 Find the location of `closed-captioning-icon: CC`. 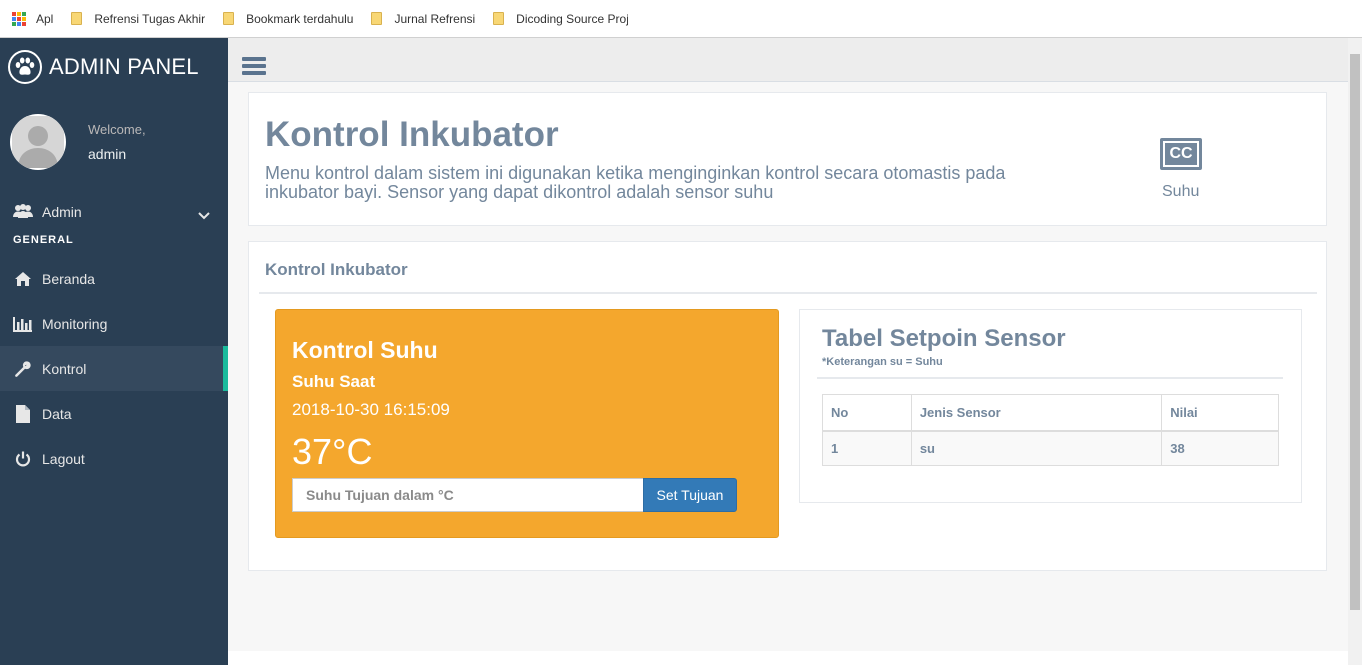

closed-captioning-icon: CC is located at coordinates (1181, 154).